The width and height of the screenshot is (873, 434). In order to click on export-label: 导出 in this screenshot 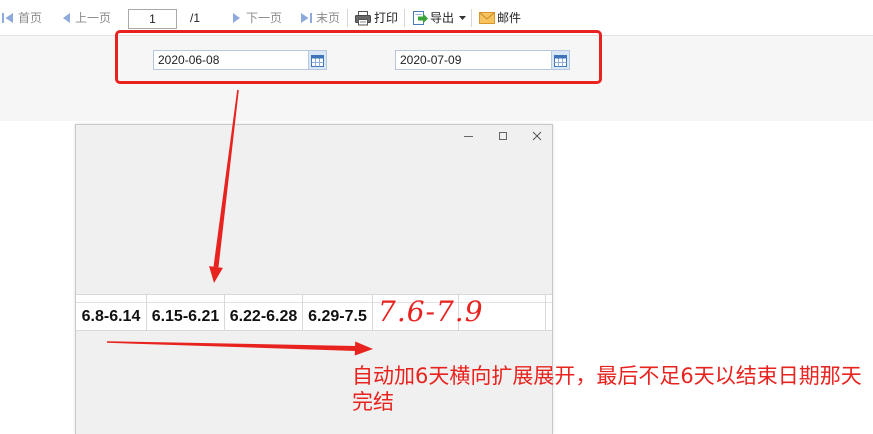, I will do `click(442, 18)`.